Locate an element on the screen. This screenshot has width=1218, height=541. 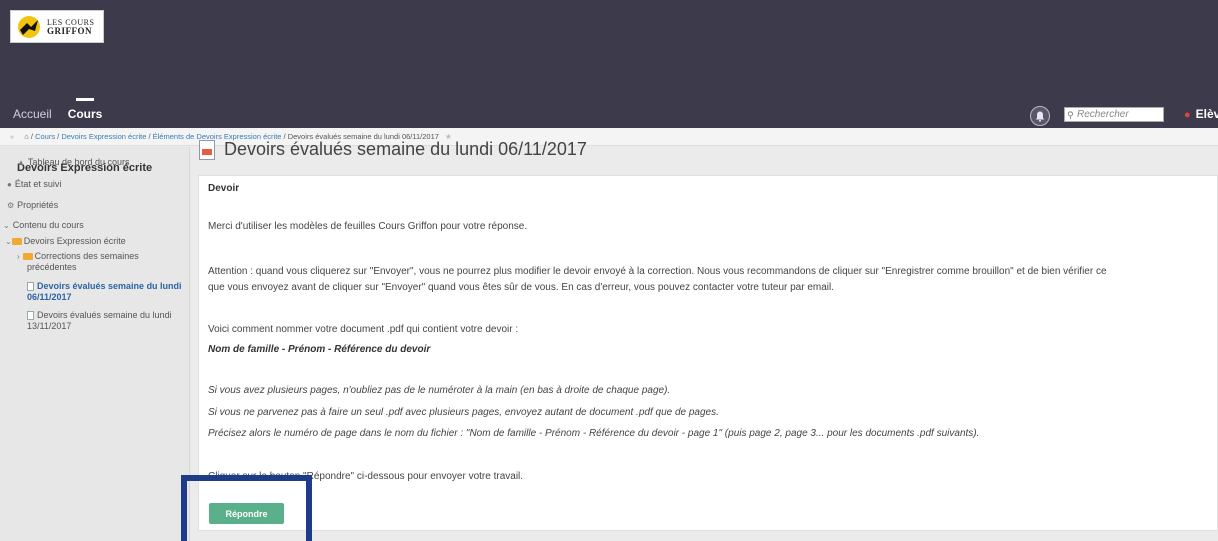
logo-line-2: GRIFFON is located at coordinates (69, 30).